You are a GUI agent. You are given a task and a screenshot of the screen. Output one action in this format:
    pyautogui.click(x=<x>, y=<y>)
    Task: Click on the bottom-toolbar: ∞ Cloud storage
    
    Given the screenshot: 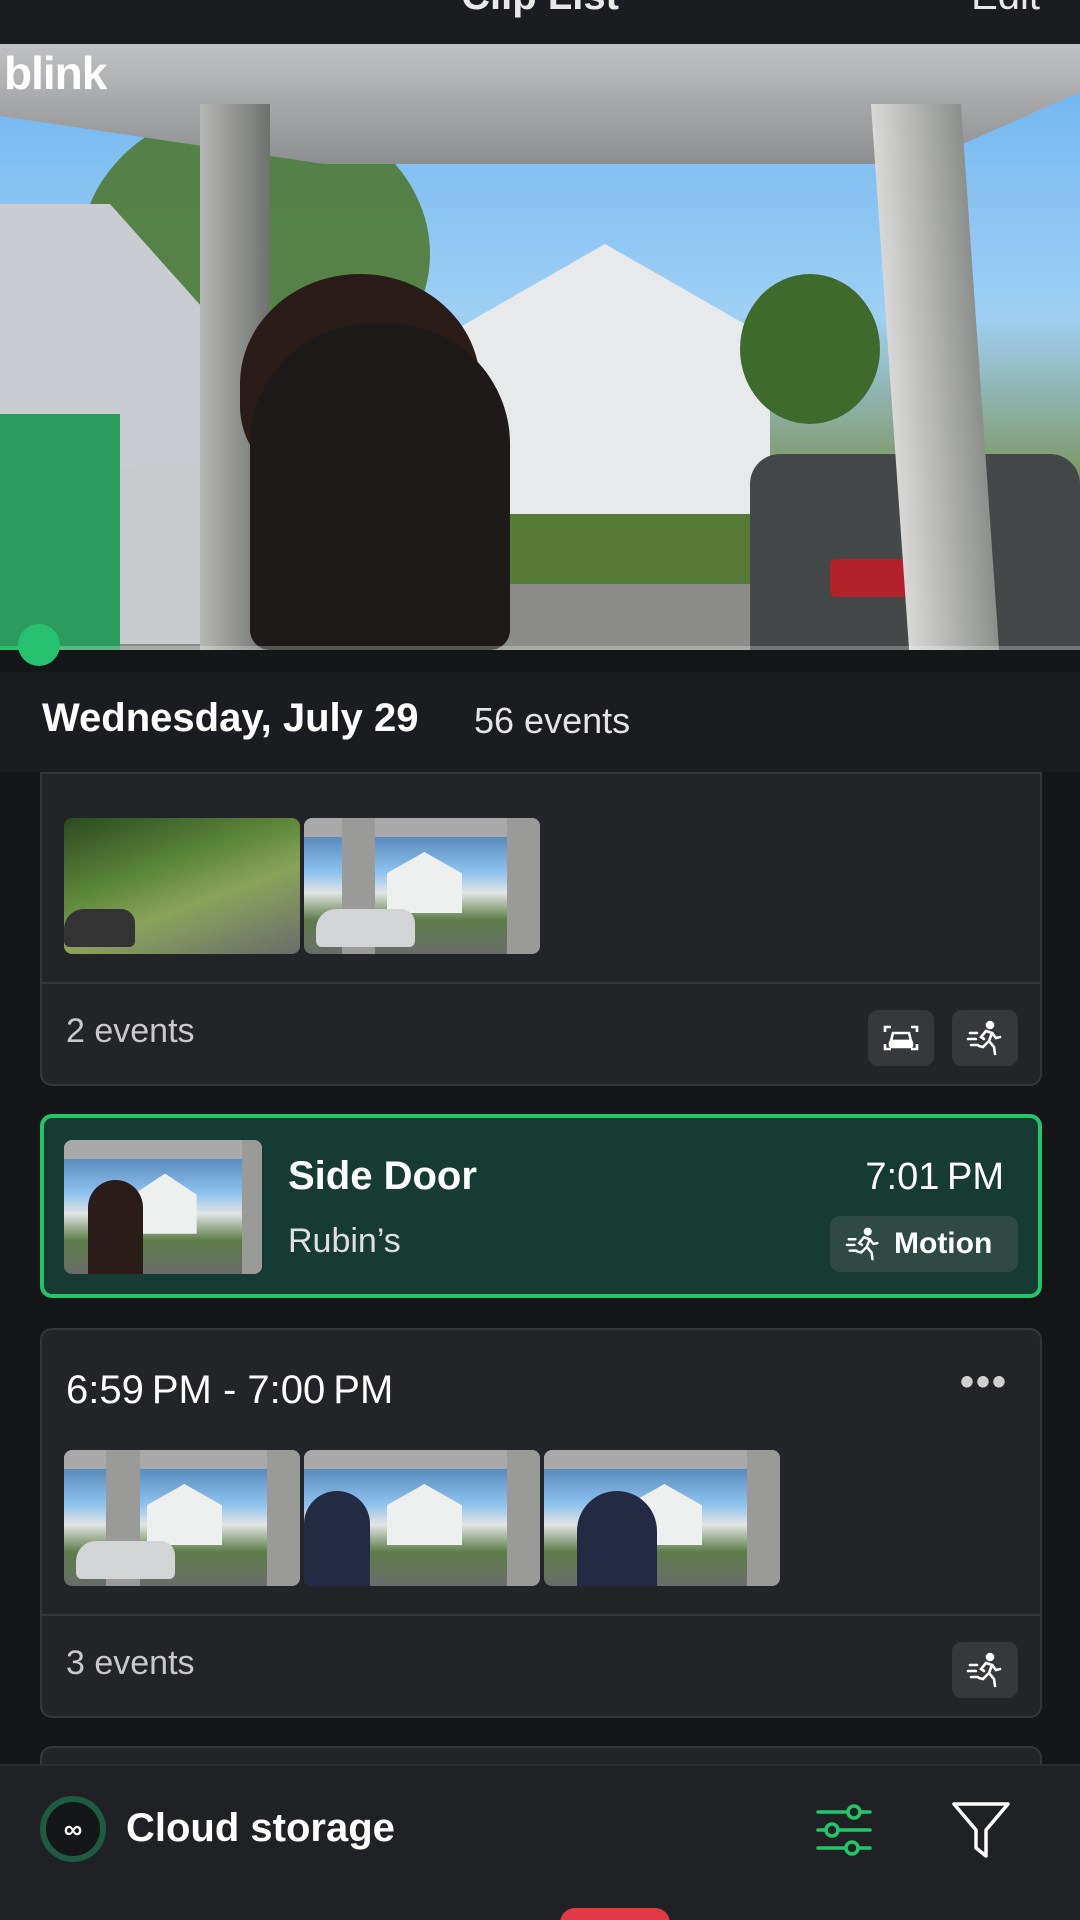 What is the action you would take?
    pyautogui.click(x=540, y=1842)
    